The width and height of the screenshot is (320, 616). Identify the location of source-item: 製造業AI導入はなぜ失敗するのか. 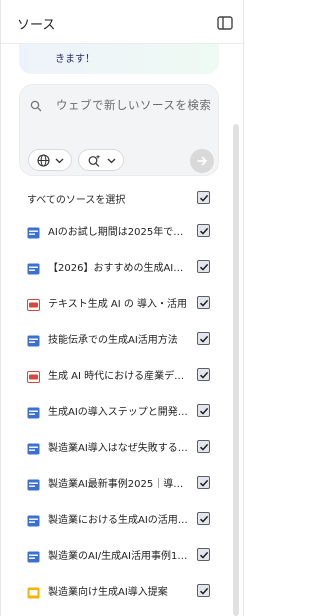
(123, 446).